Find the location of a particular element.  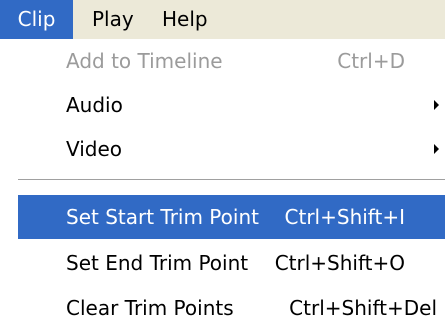

menu-item-label: Add to Timeline is located at coordinates (144, 61).